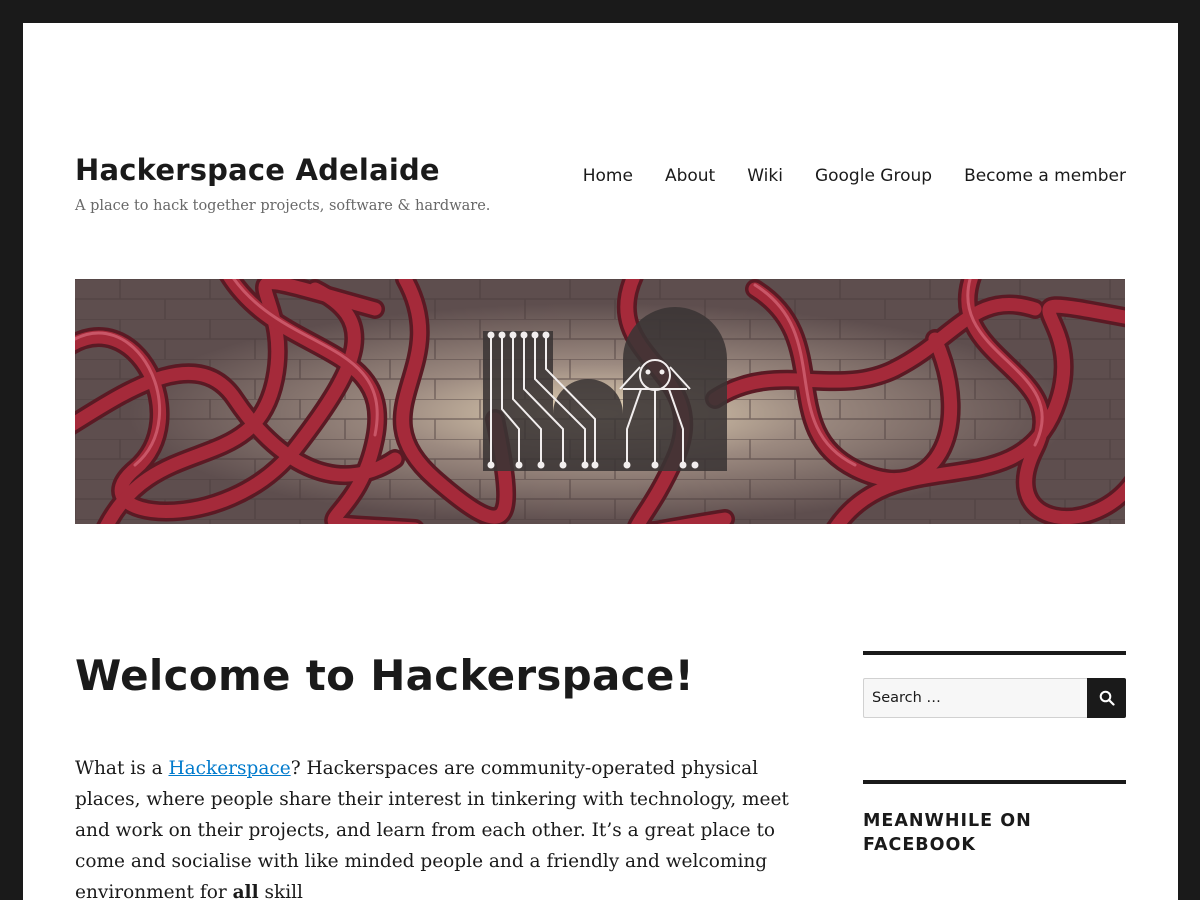  Describe the element at coordinates (947, 833) in the screenshot. I see `facebook-widget-title: Meanwhile on Facebook` at that location.